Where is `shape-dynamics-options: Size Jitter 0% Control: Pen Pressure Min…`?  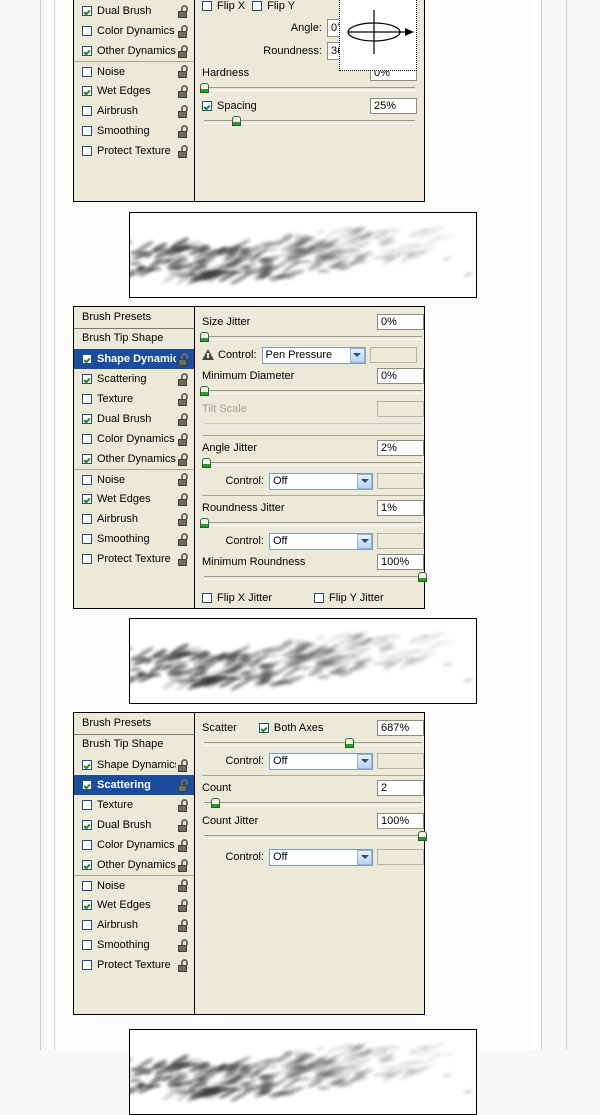 shape-dynamics-options: Size Jitter 0% Control: Pen Pressure Min… is located at coordinates (313, 457).